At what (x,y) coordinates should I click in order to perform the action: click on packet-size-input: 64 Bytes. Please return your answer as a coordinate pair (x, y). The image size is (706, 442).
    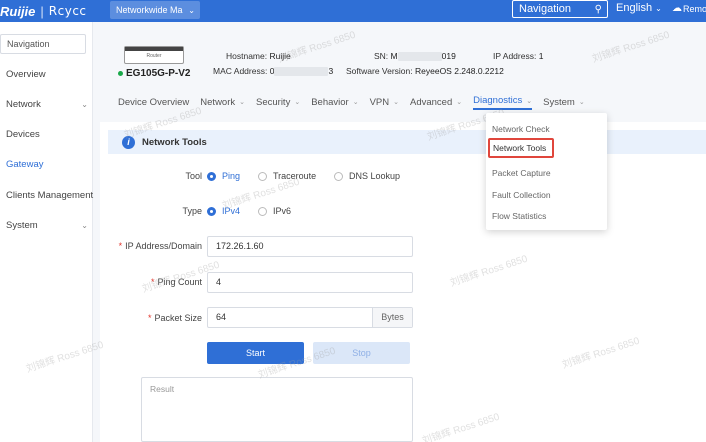
    Looking at the image, I should click on (310, 317).